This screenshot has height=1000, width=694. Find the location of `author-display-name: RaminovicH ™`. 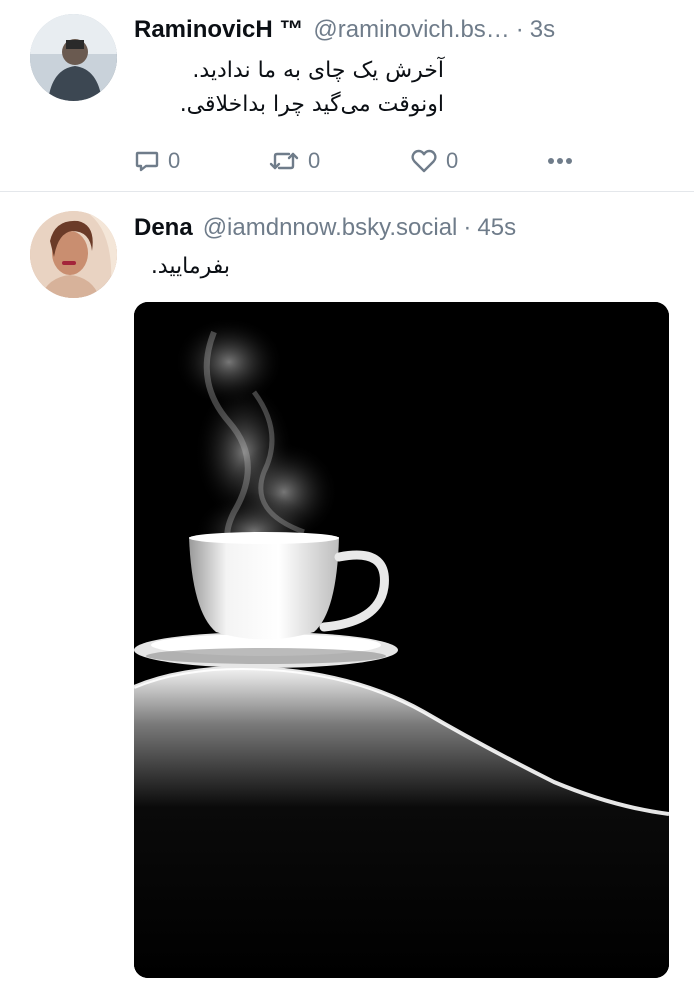

author-display-name: RaminovicH ™ is located at coordinates (218, 30).